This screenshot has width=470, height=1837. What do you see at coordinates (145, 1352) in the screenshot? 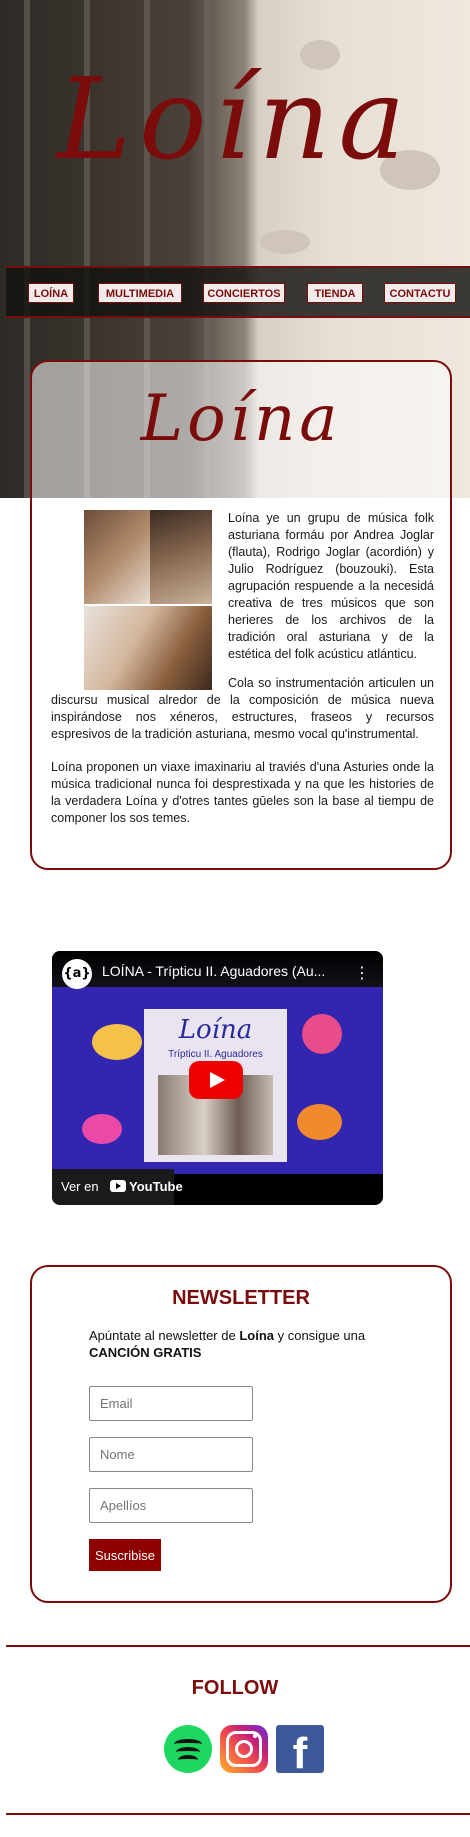
I see `newsletter-offer: CANCIÓN GRATIS` at bounding box center [145, 1352].